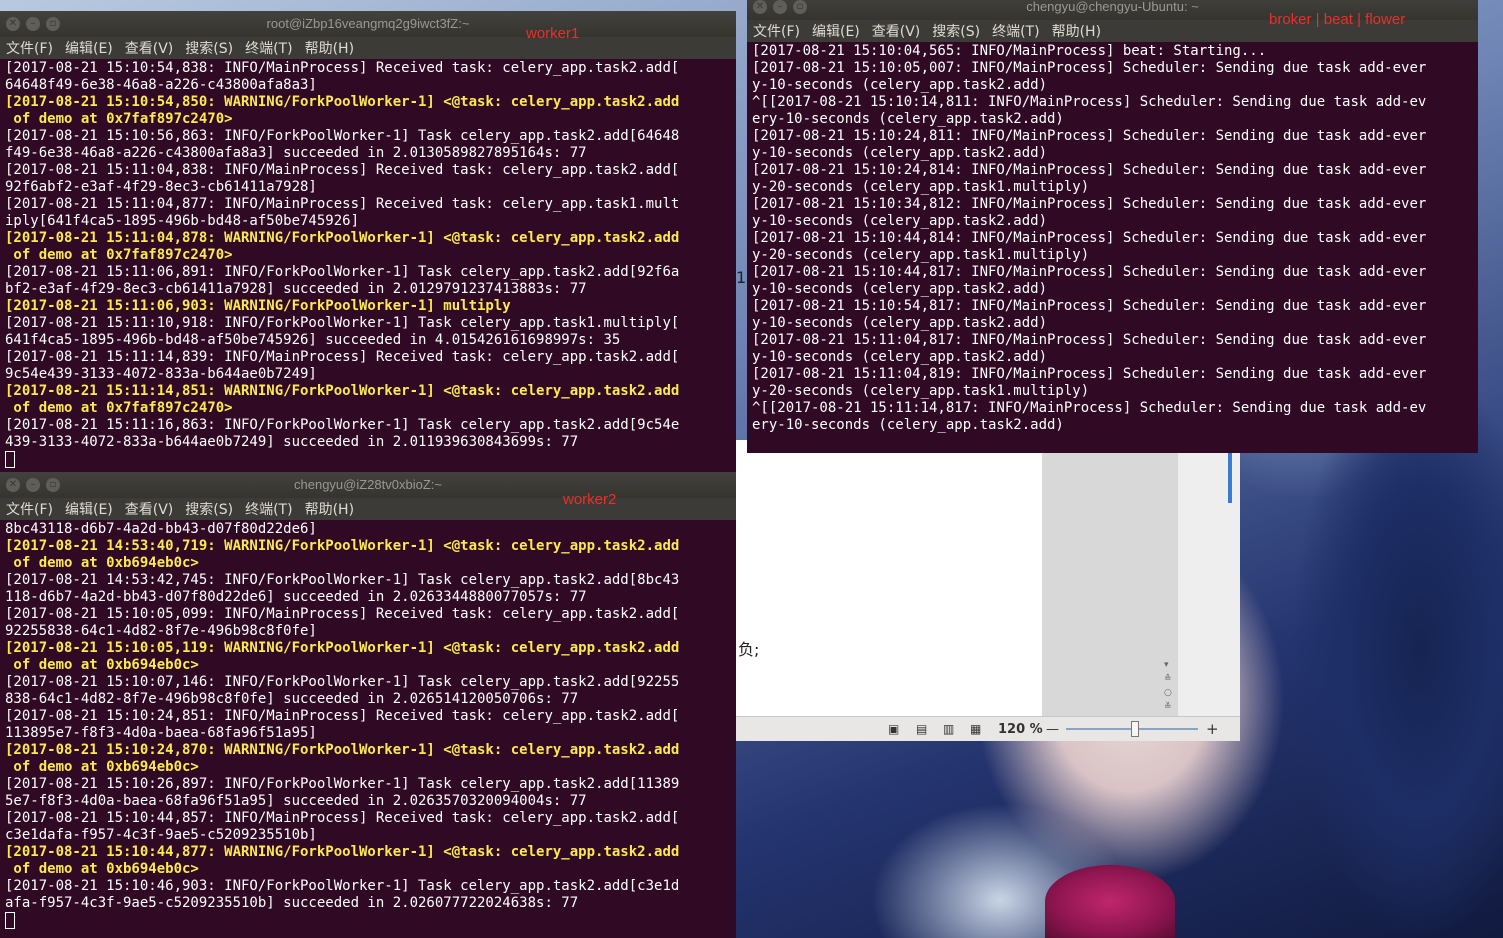 This screenshot has height=938, width=1503. What do you see at coordinates (893, 729) in the screenshot?
I see `view-icon-1: ▣` at bounding box center [893, 729].